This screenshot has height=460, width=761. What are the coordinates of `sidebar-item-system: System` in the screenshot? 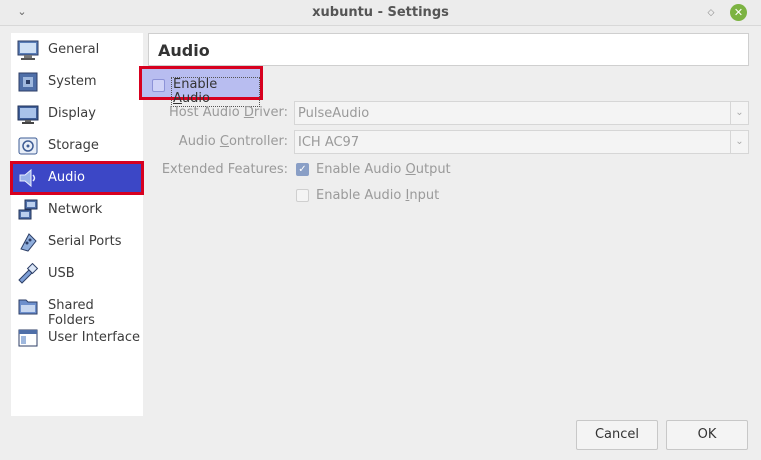 It's located at (77, 82).